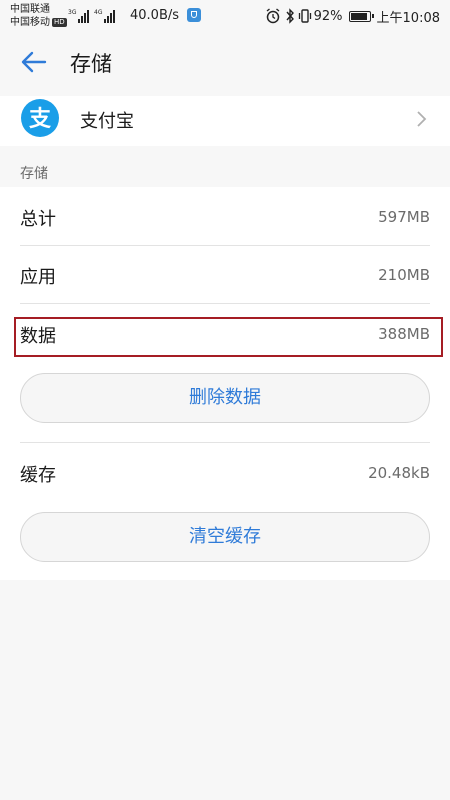 The image size is (450, 800). I want to click on back-arrow-icon, so click(34, 62).